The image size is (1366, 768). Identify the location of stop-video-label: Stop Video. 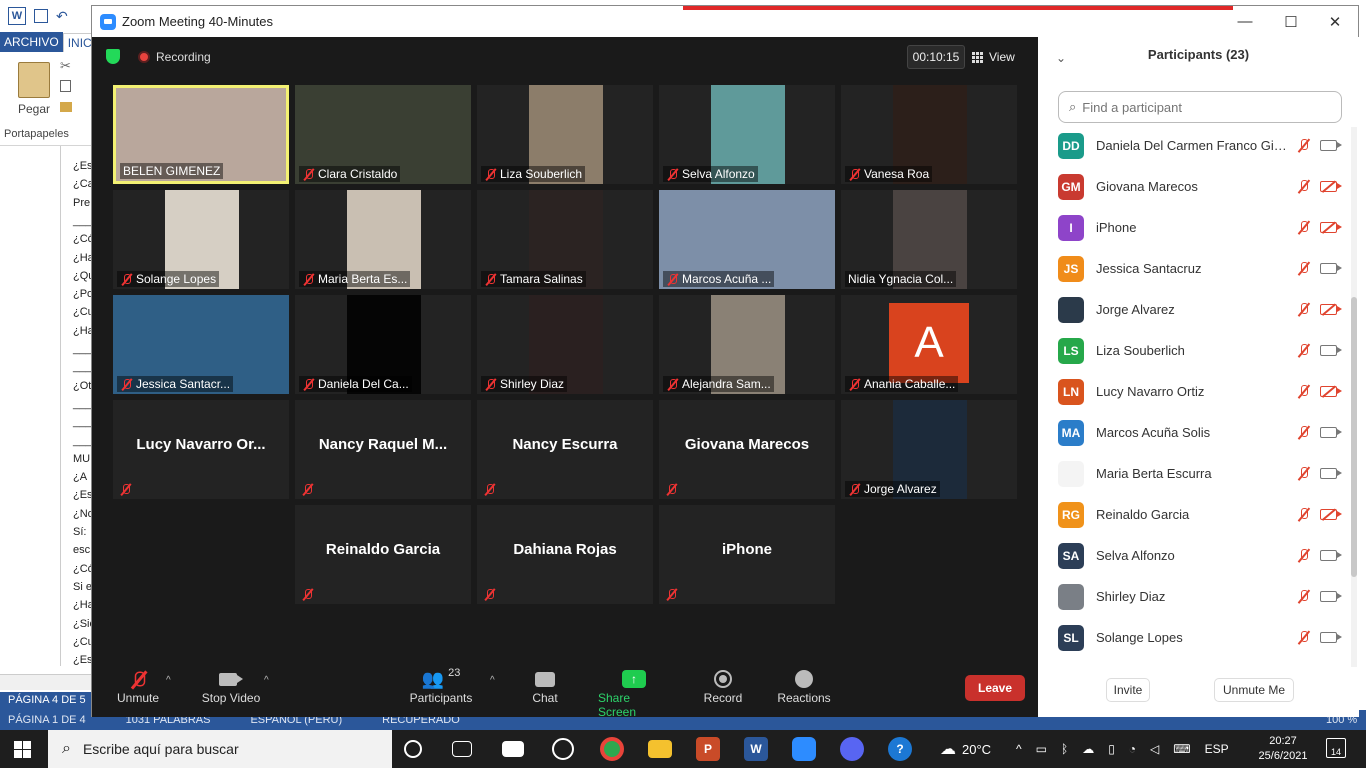
(231, 698).